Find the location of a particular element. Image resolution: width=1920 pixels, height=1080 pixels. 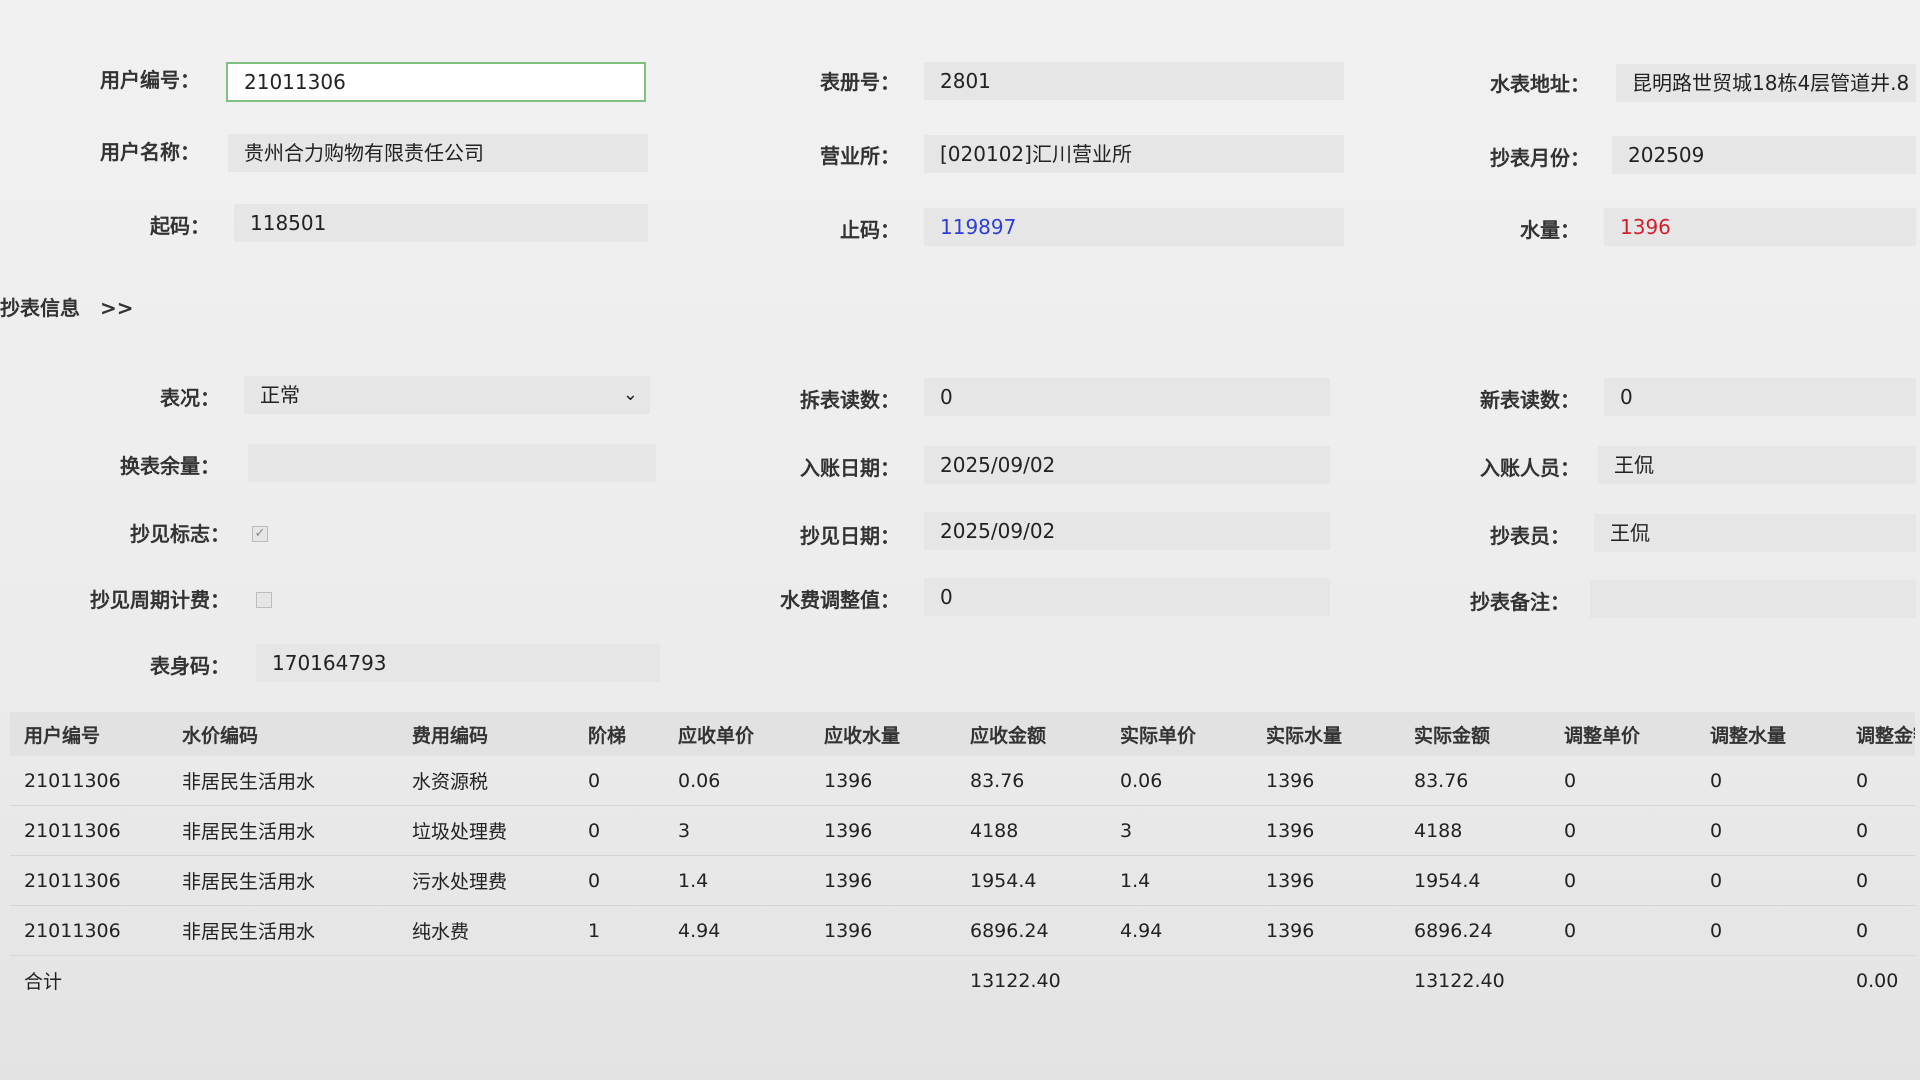

dismantle-reading-field: 0 is located at coordinates (1127, 397).